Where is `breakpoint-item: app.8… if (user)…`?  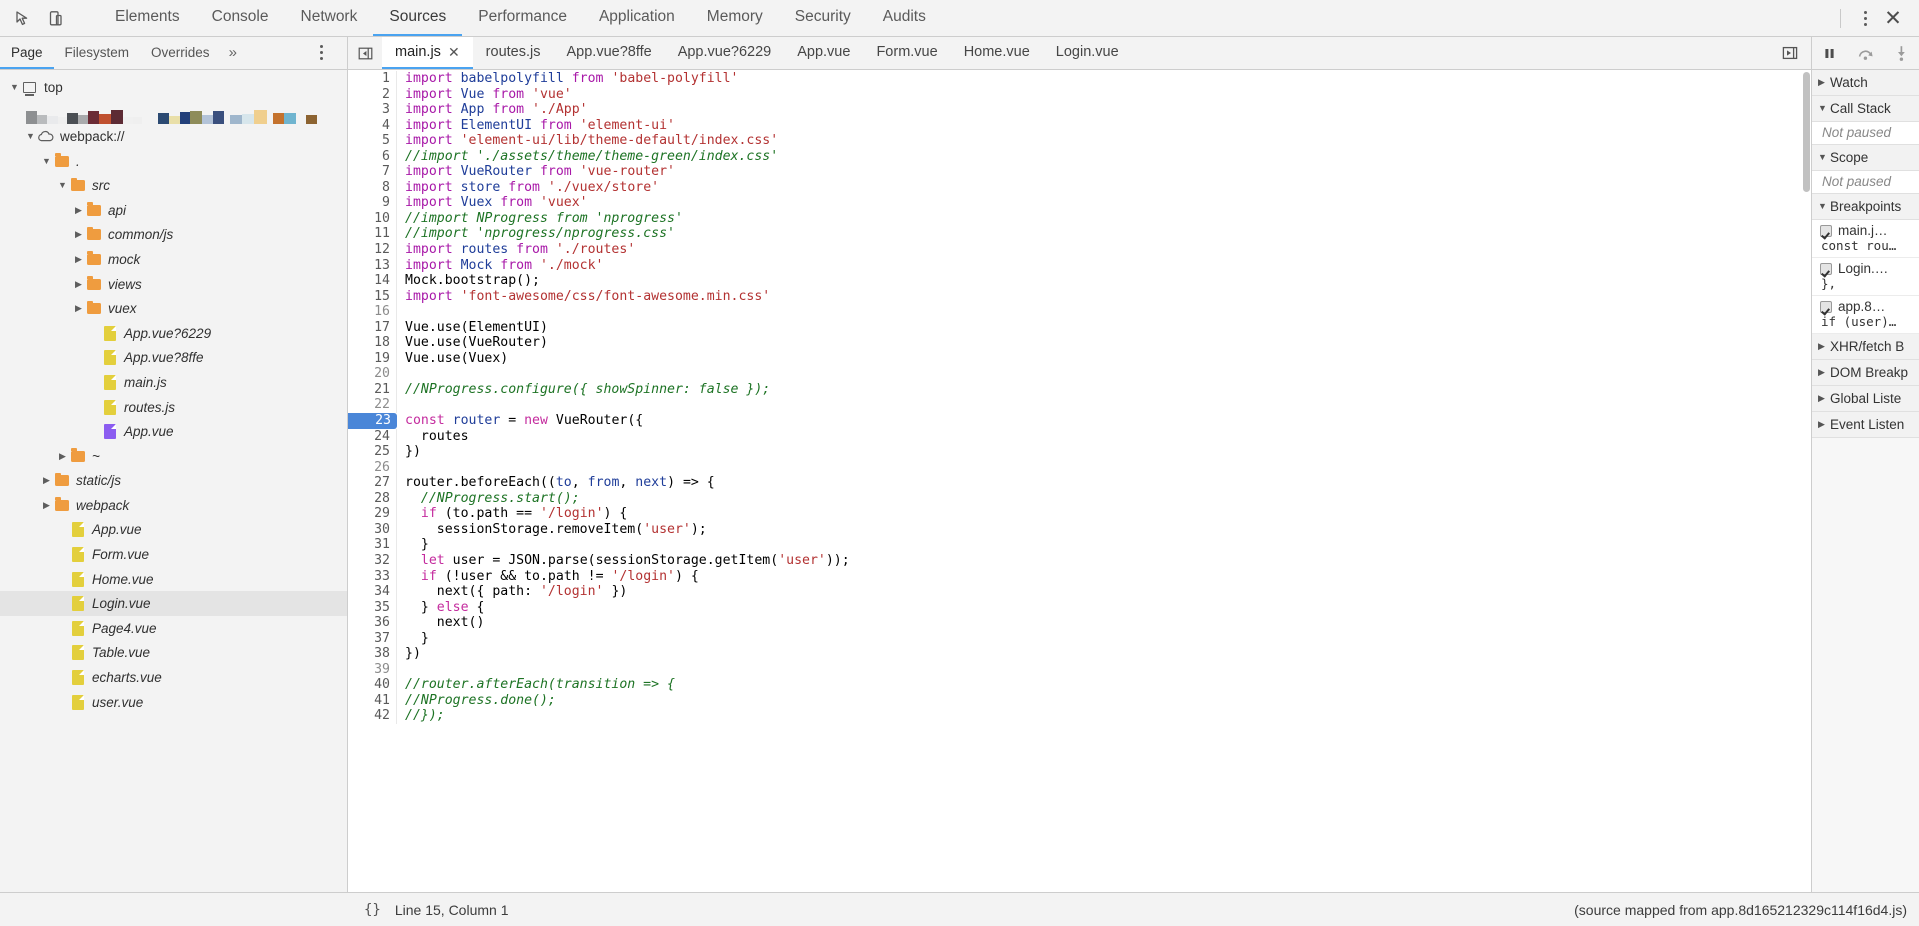 breakpoint-item: app.8… if (user)… is located at coordinates (1865, 315).